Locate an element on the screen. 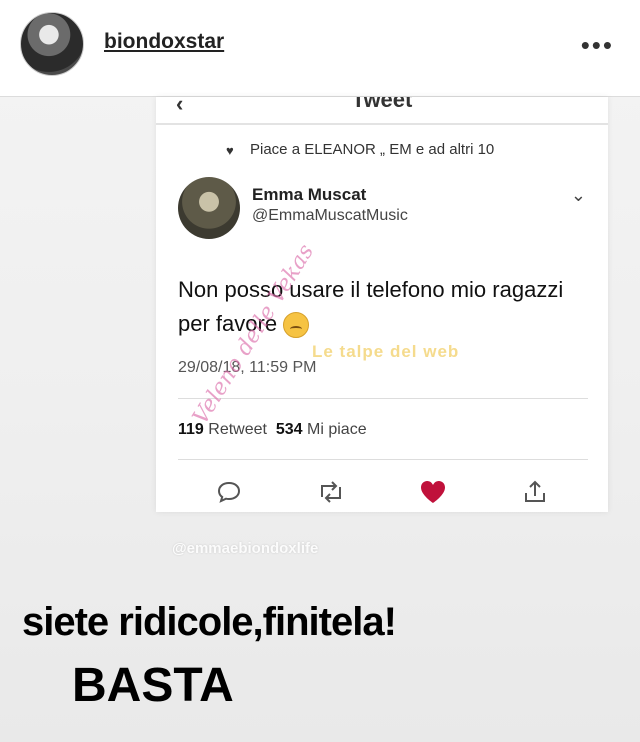 Image resolution: width=640 pixels, height=742 pixels. username-link: biondoxstar is located at coordinates (164, 42).